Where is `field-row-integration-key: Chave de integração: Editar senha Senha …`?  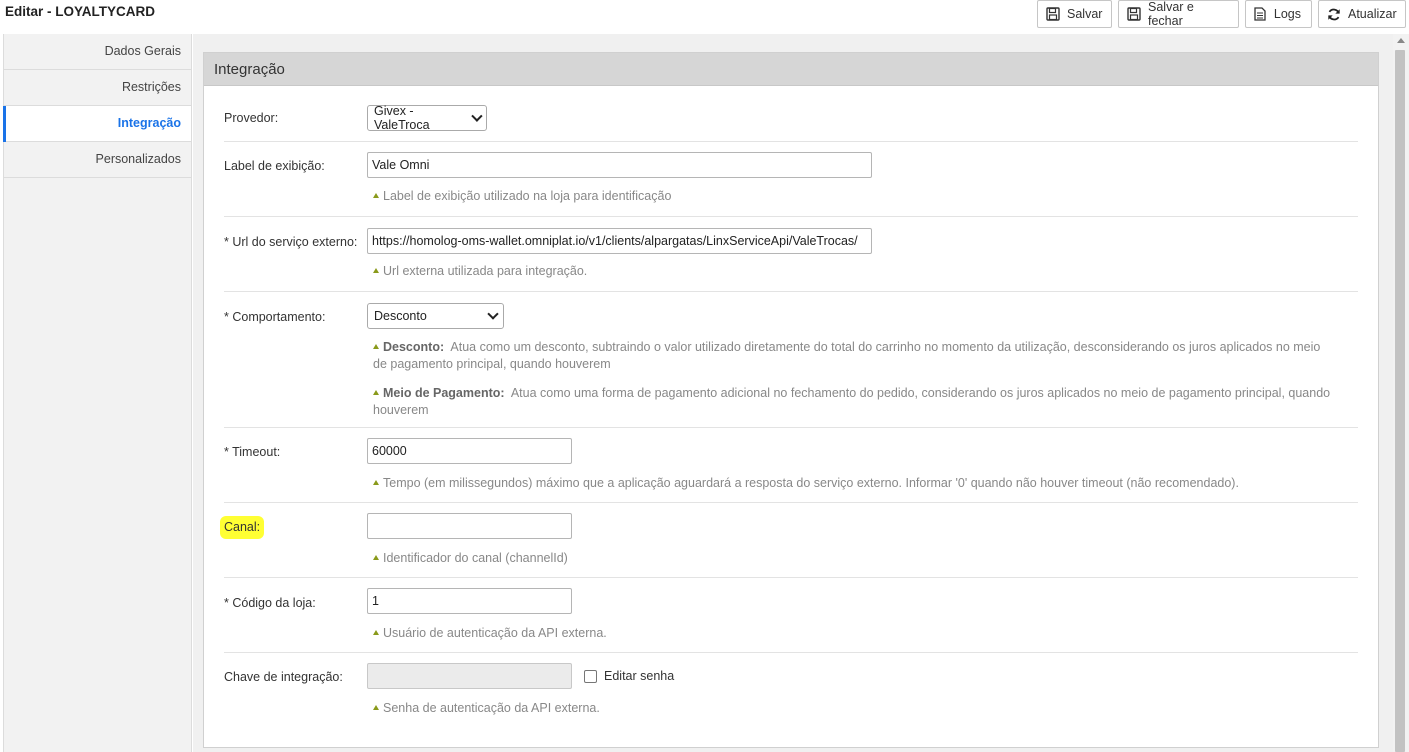 field-row-integration-key: Chave de integração: Editar senha Senha … is located at coordinates (791, 698).